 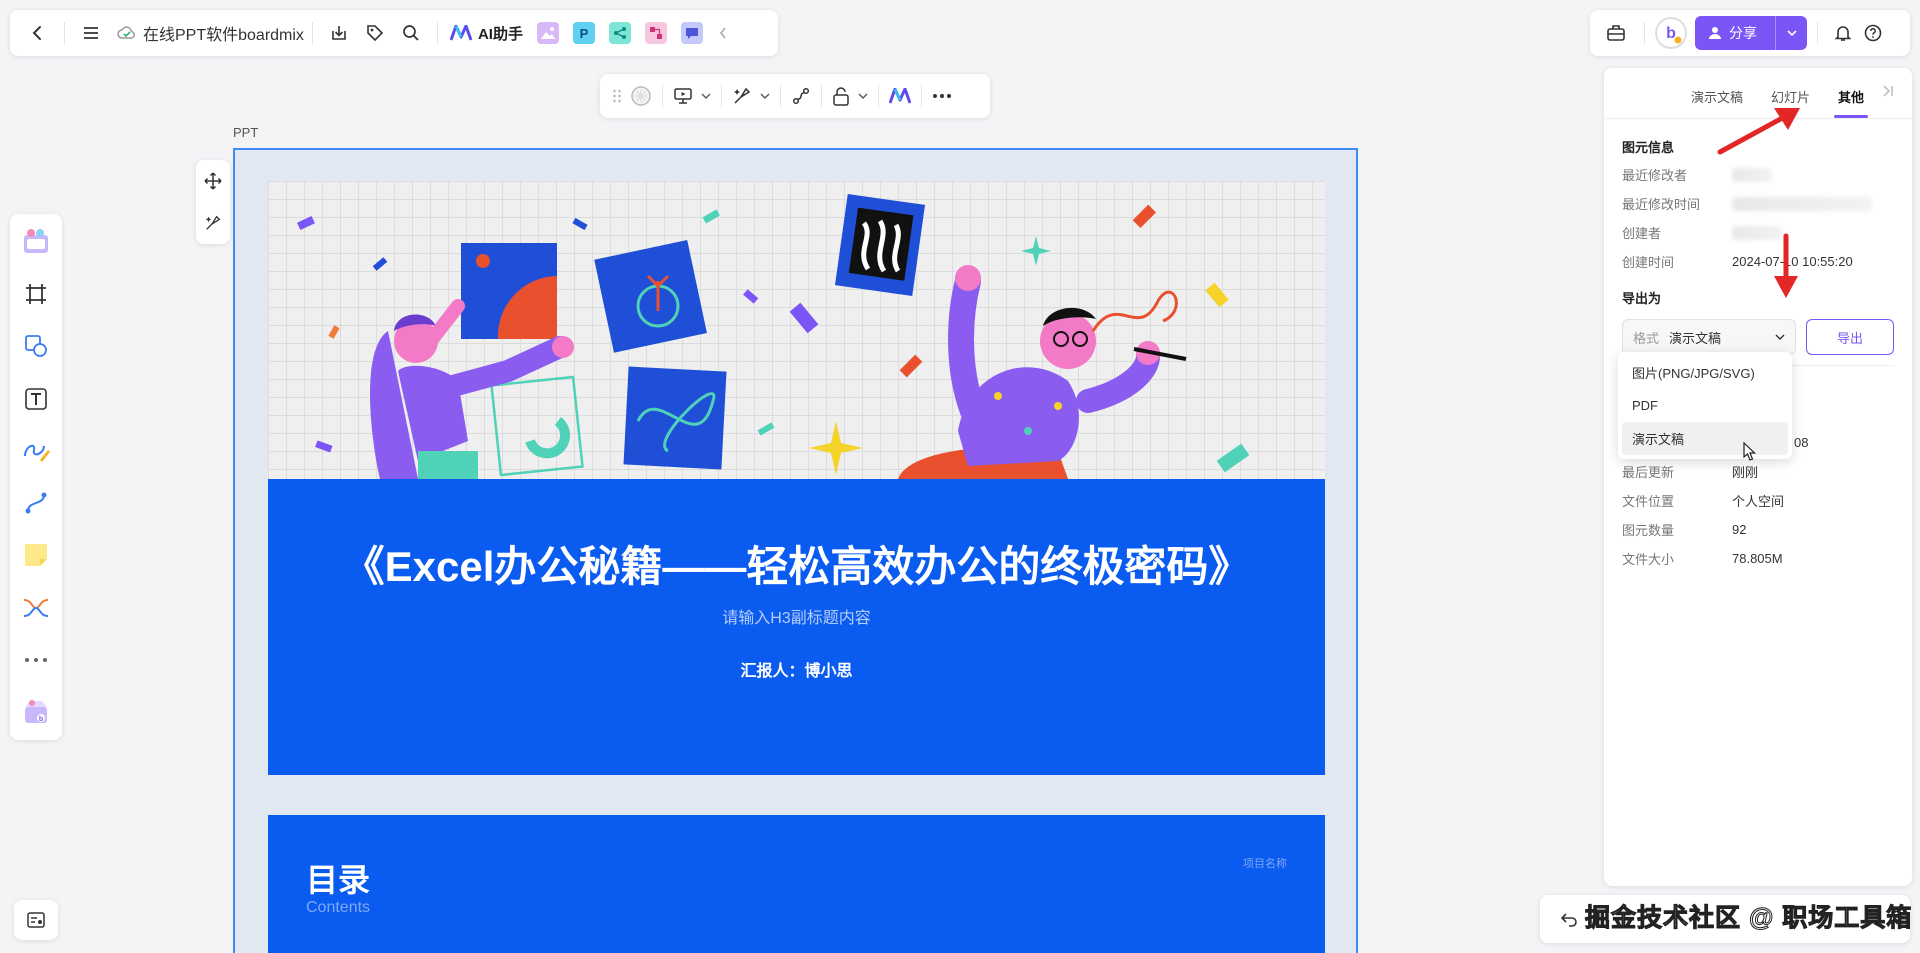 What do you see at coordinates (1655, 175) in the screenshot?
I see `last-modifier-label: 最近修改者` at bounding box center [1655, 175].